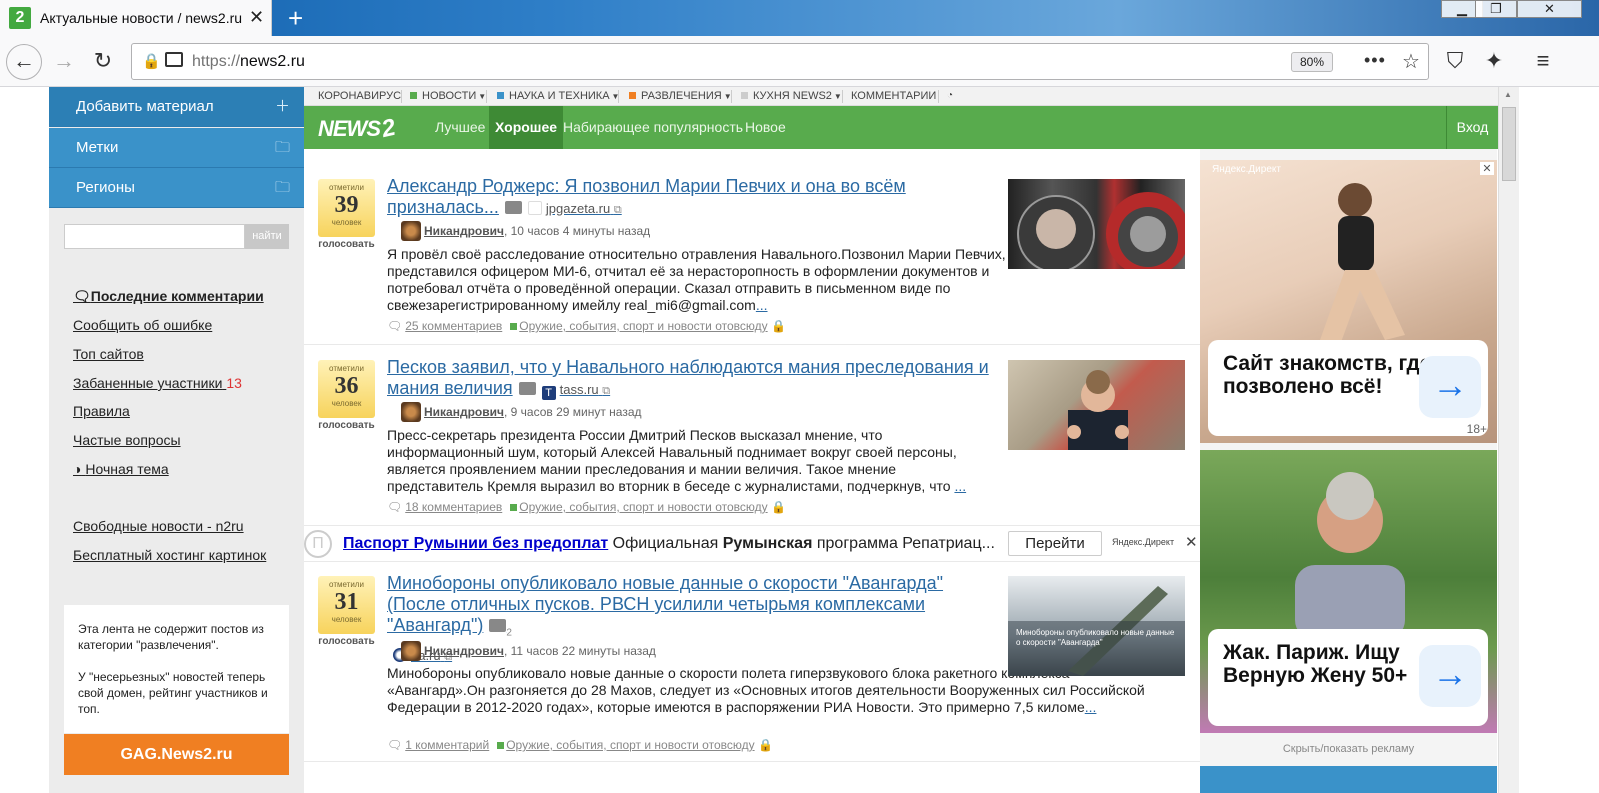 This screenshot has width=1599, height=793. What do you see at coordinates (780, 61) in the screenshot?
I see `address-bar: 🔒 https://news2.ru 80% ••• ☆` at bounding box center [780, 61].